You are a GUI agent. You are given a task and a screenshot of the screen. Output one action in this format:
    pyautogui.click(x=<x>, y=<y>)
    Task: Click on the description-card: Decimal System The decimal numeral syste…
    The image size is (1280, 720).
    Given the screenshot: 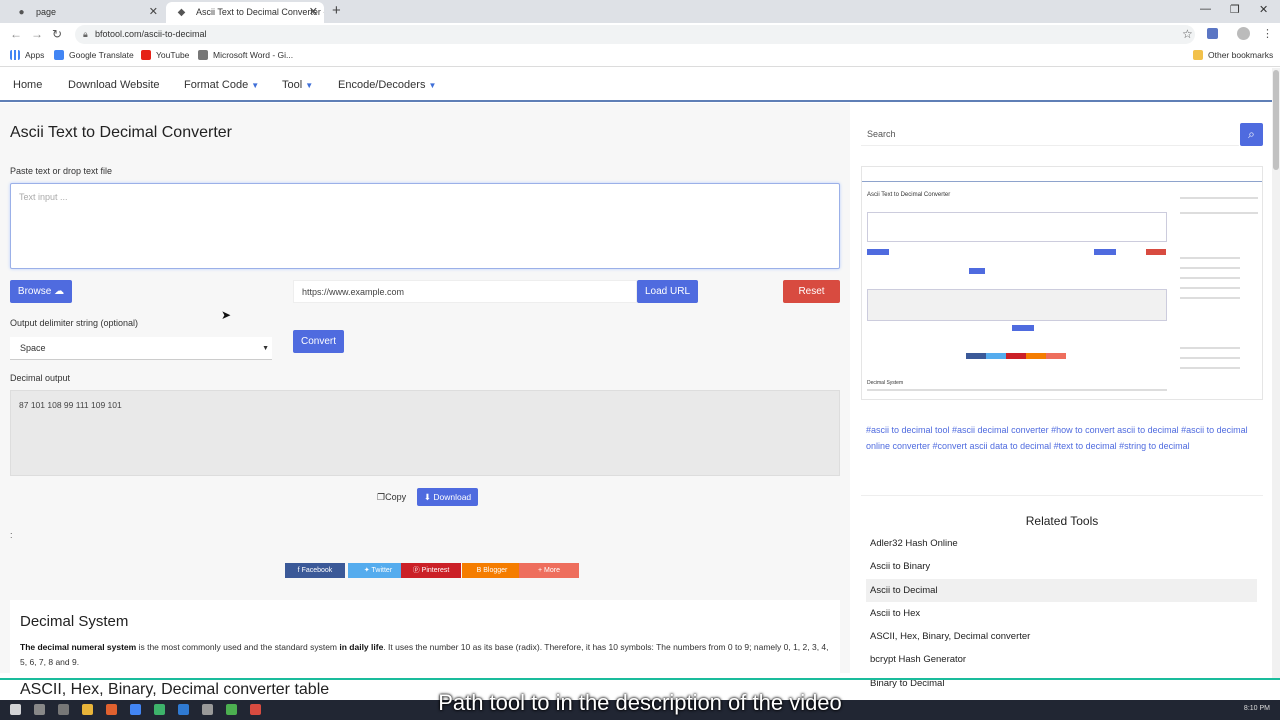 What is the action you would take?
    pyautogui.click(x=425, y=649)
    